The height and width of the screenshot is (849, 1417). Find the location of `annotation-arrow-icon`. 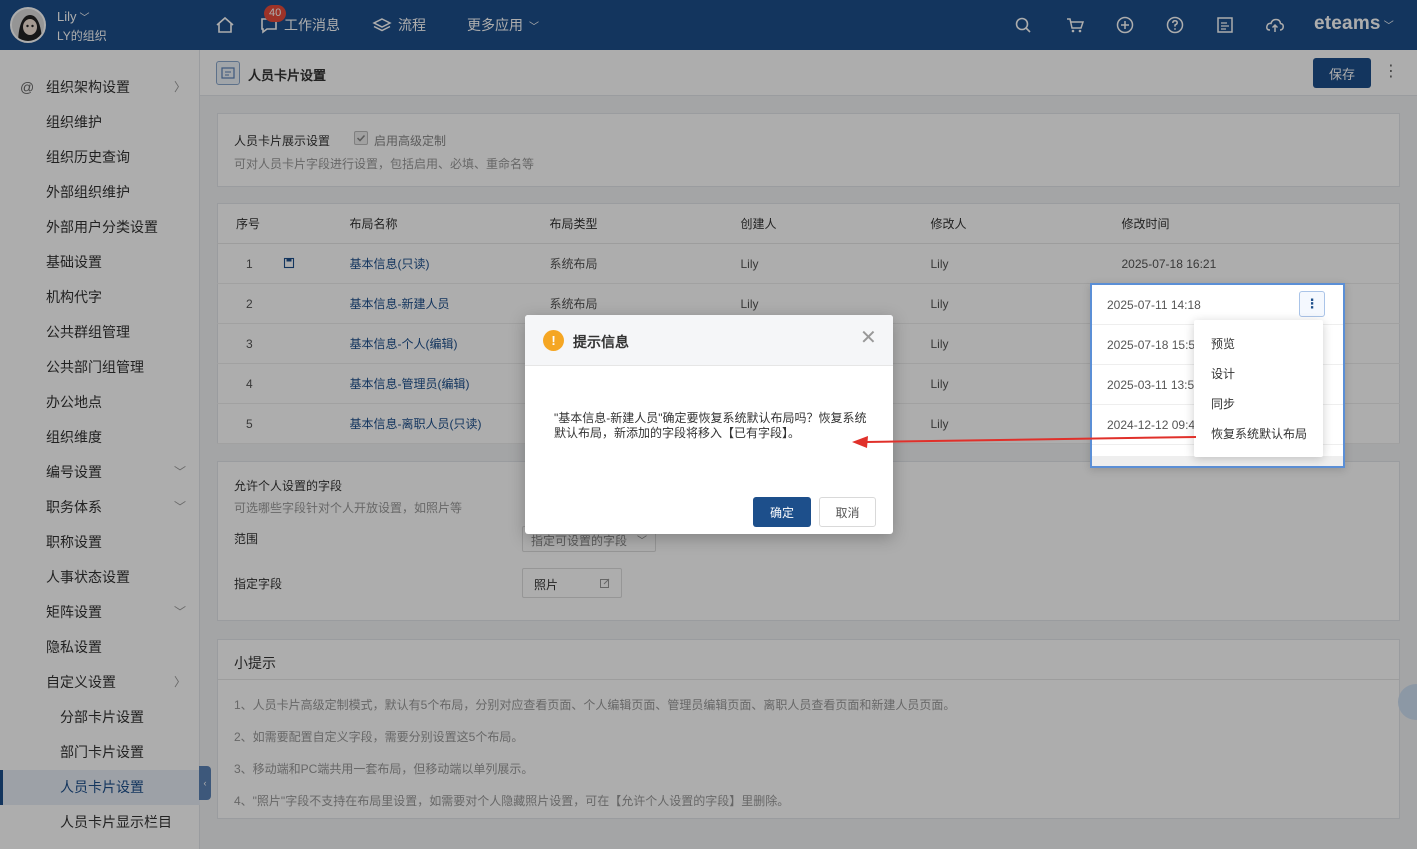

annotation-arrow-icon is located at coordinates (1024, 442).